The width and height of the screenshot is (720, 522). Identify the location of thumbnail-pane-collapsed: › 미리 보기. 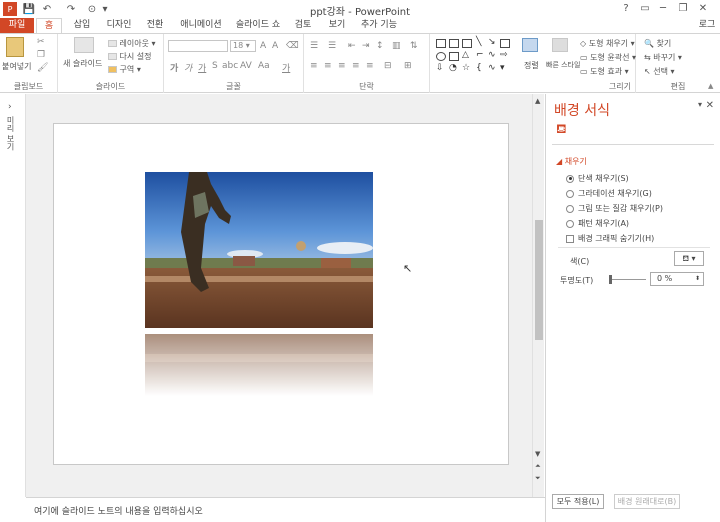
(13, 295).